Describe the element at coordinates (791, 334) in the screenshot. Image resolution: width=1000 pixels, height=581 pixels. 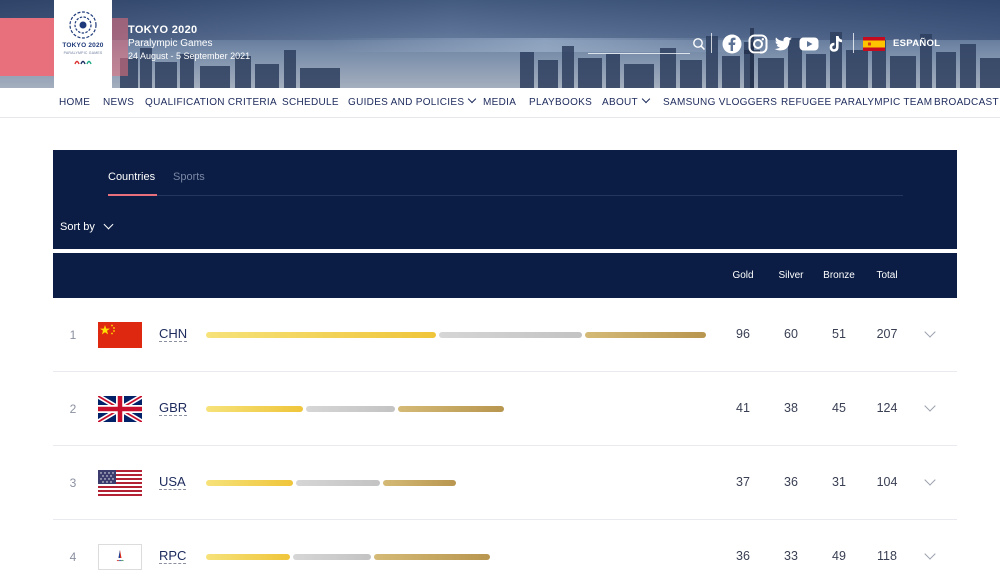
I see `silver-count: 60` at that location.